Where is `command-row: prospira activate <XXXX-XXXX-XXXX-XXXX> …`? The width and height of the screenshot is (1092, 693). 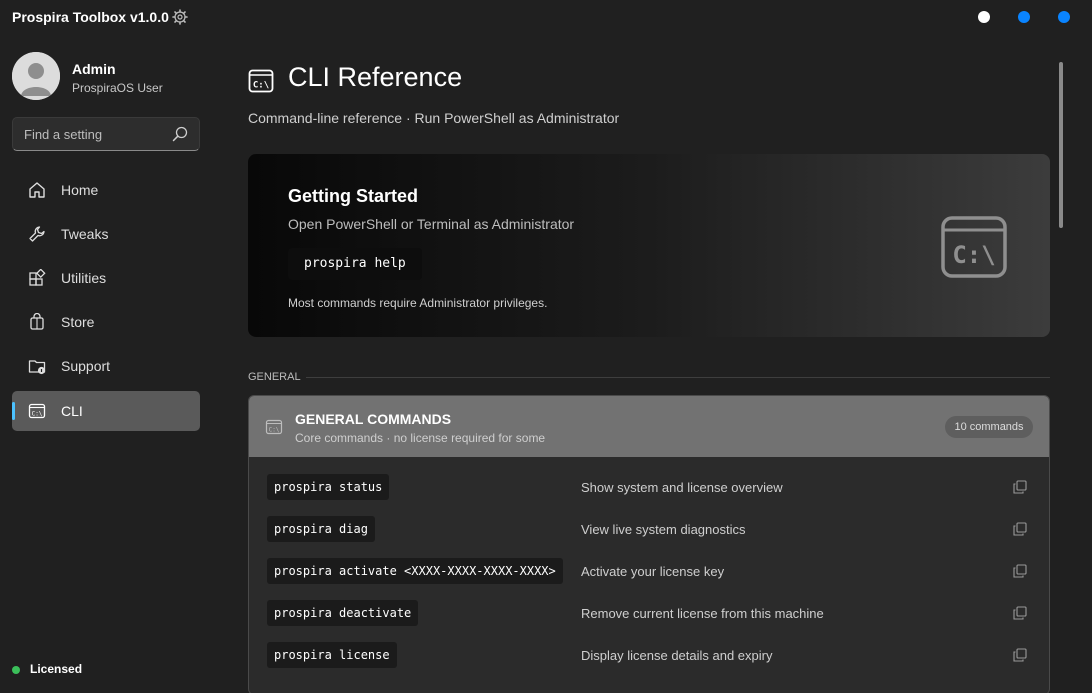
command-row: prospira activate <XXXX-XXXX-XXXX-XXXX> … is located at coordinates (649, 575).